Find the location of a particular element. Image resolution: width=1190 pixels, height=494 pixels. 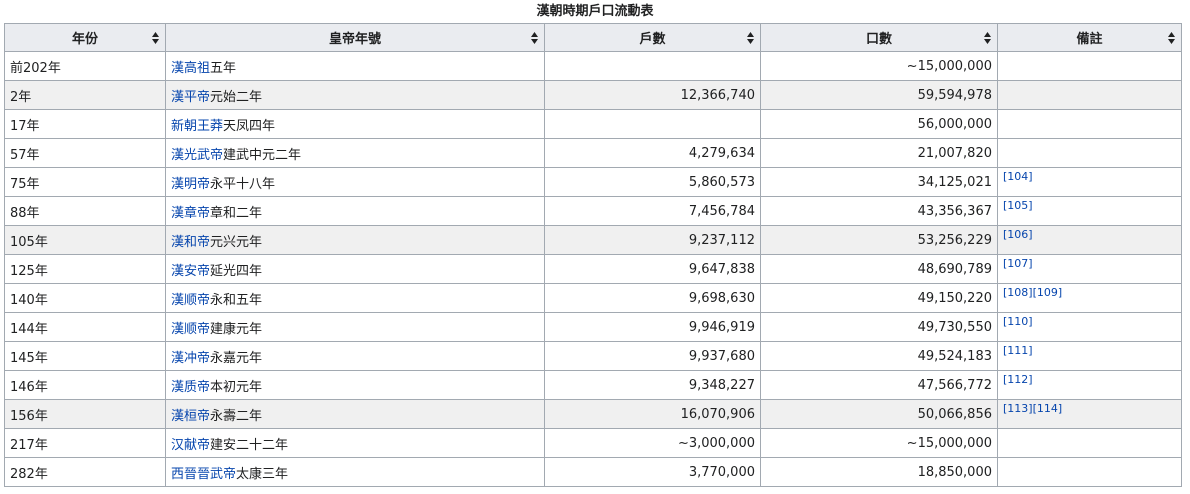

header-row: 年份 皇帝年號 戶數 口數 備註 is located at coordinates (593, 37).